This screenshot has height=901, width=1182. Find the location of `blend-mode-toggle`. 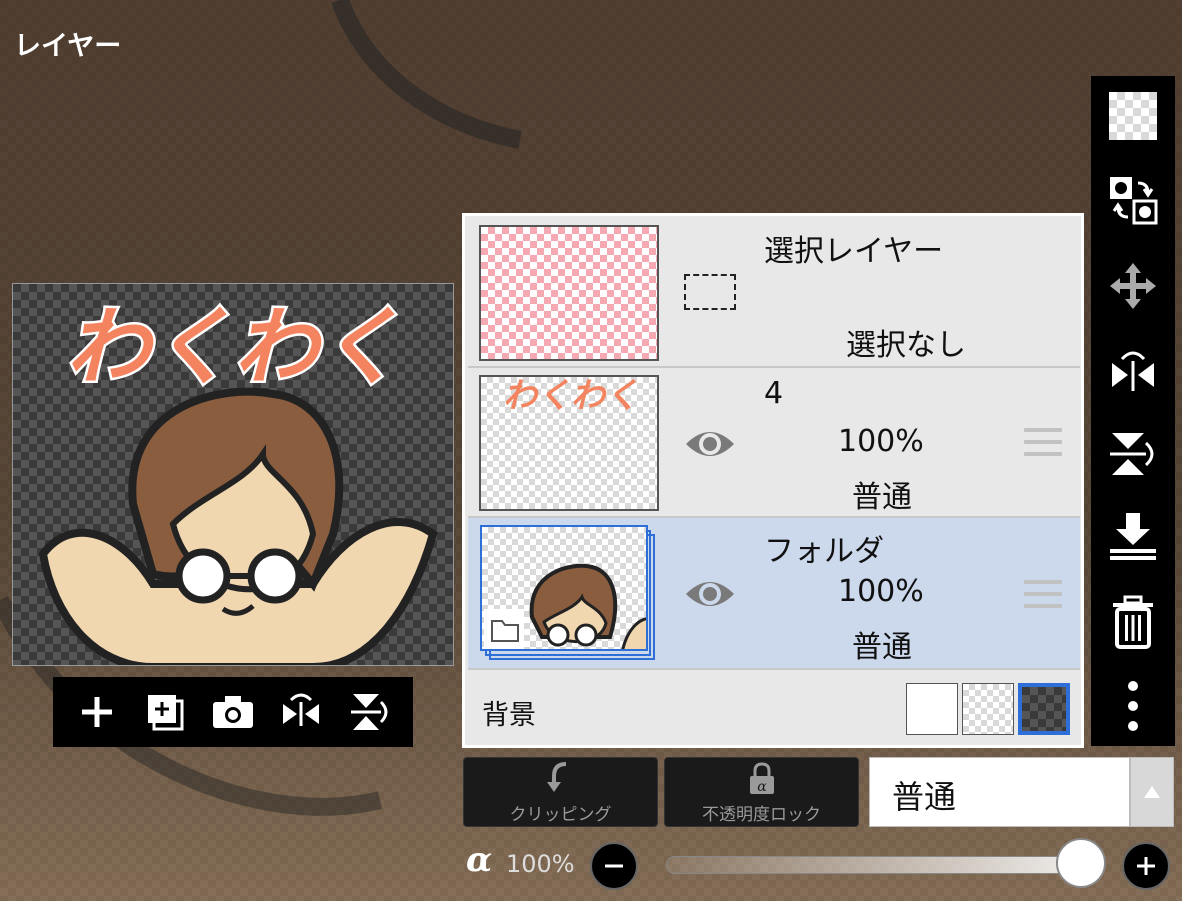

blend-mode-toggle is located at coordinates (1152, 792).